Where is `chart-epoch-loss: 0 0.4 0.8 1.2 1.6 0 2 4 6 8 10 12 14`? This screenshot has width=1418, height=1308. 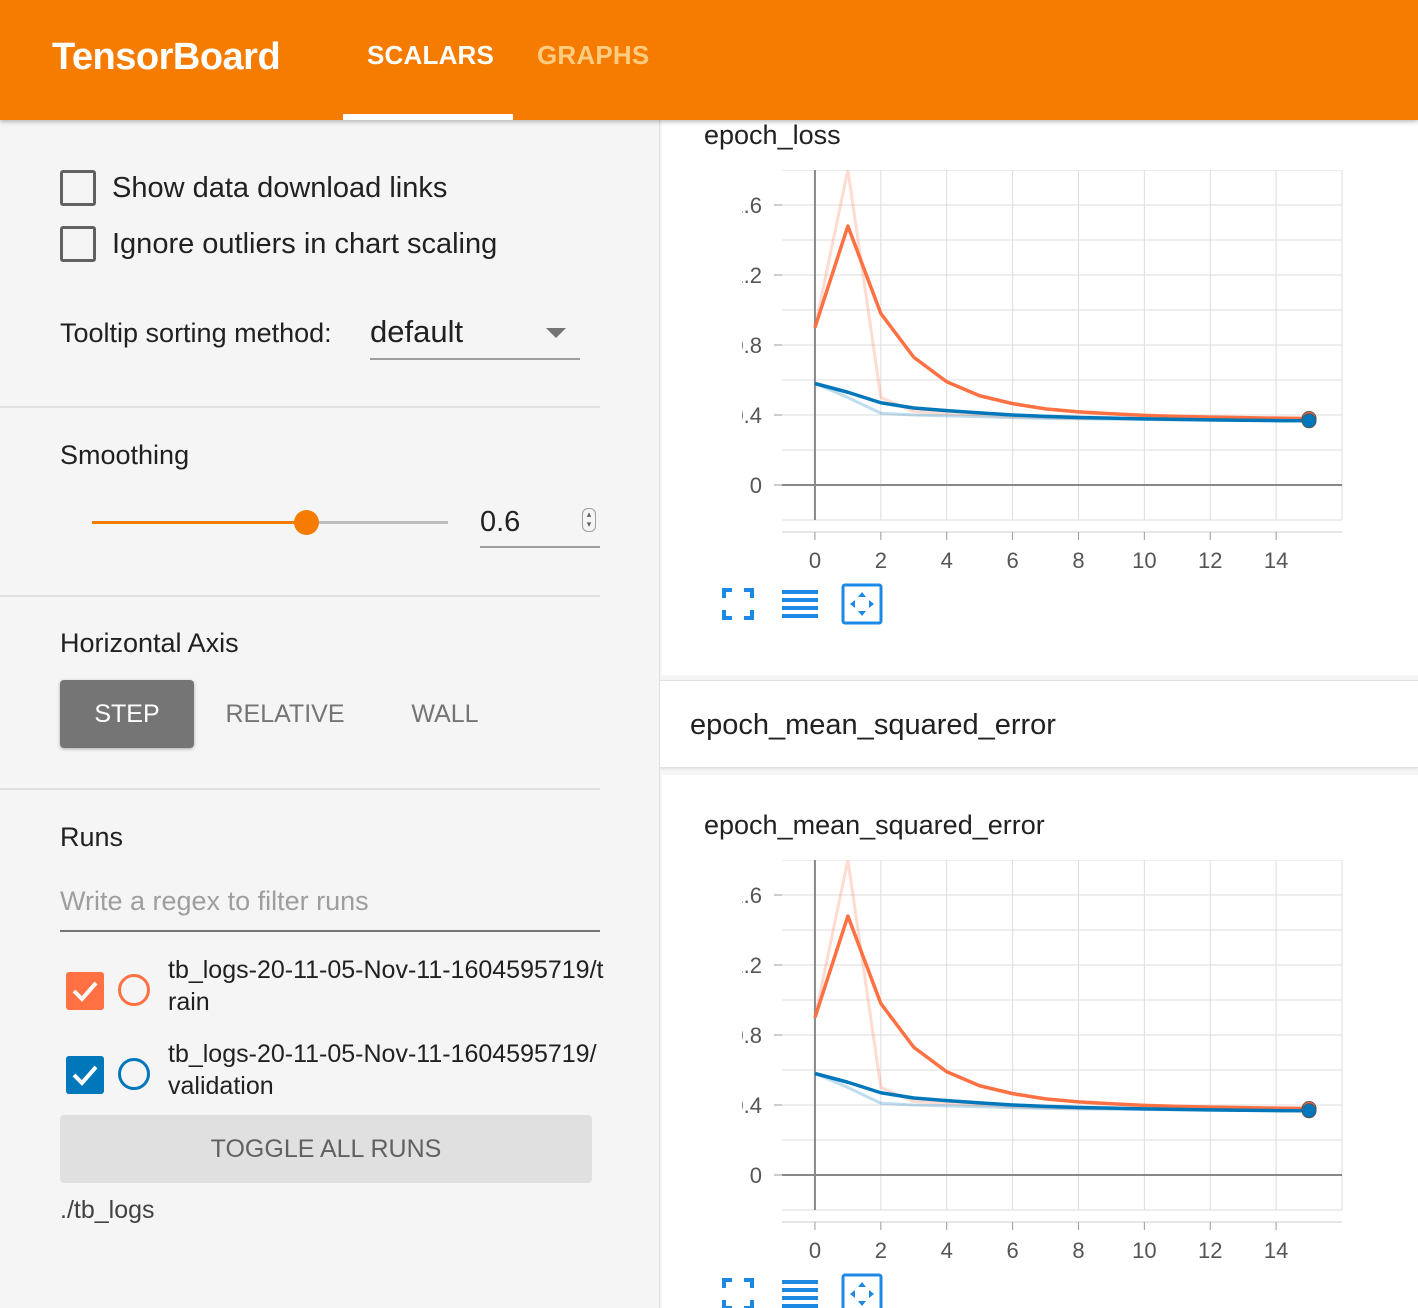 chart-epoch-loss: 0 0.4 0.8 1.2 1.6 0 2 4 6 8 10 12 14 is located at coordinates (1062, 370).